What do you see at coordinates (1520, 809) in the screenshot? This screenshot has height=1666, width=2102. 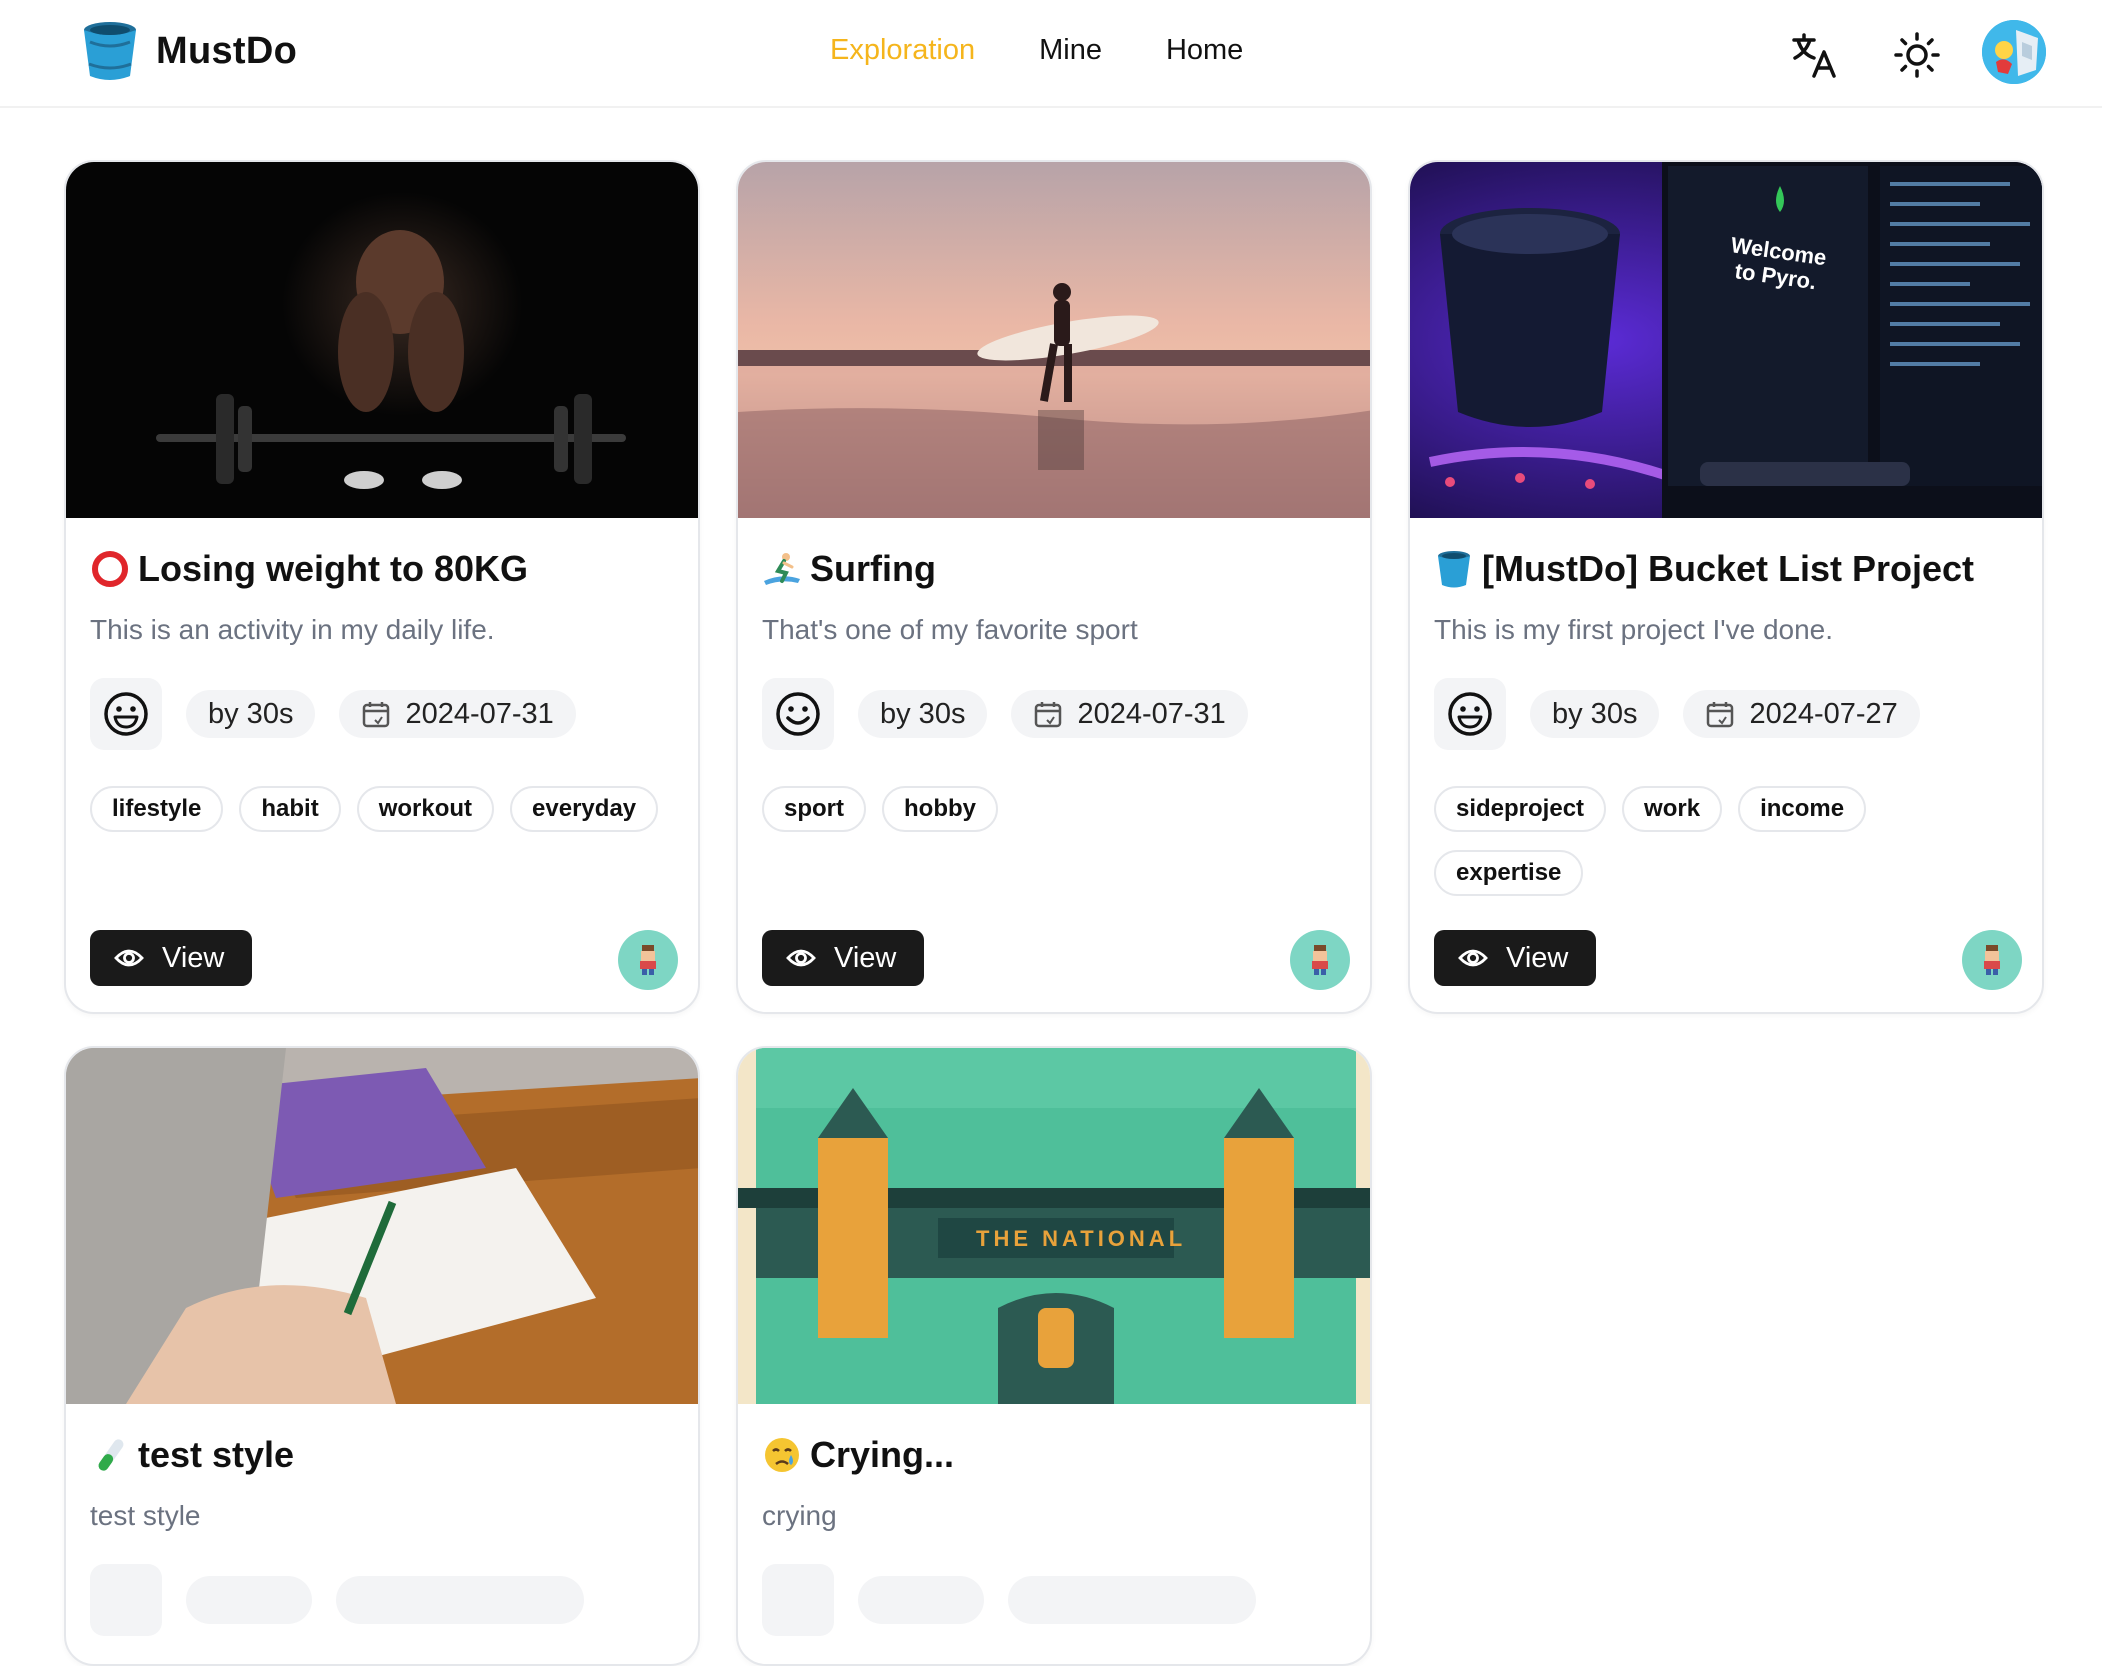 I see `tag: sideproject` at bounding box center [1520, 809].